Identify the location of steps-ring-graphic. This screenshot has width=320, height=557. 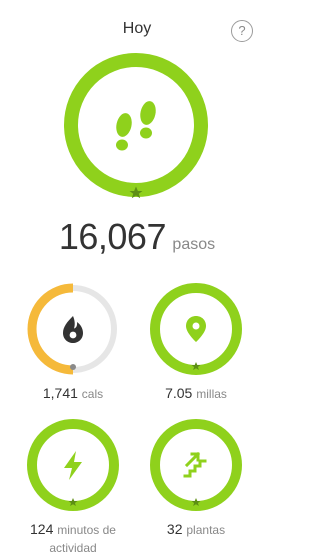
(136, 126).